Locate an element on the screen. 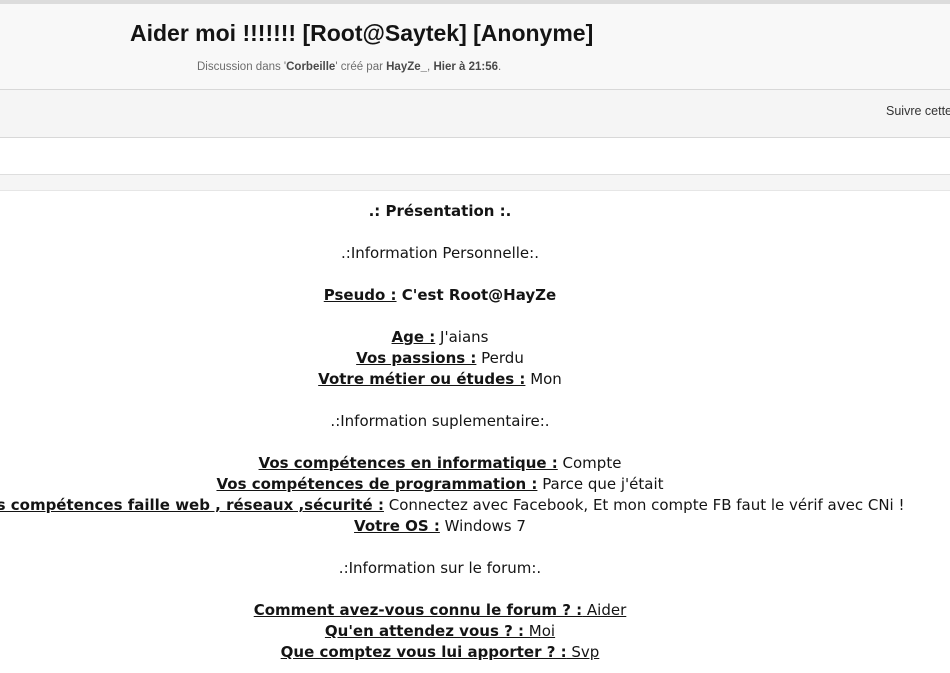 The height and width of the screenshot is (673, 950). prog-skills-value: Parce que j'était is located at coordinates (600, 484).